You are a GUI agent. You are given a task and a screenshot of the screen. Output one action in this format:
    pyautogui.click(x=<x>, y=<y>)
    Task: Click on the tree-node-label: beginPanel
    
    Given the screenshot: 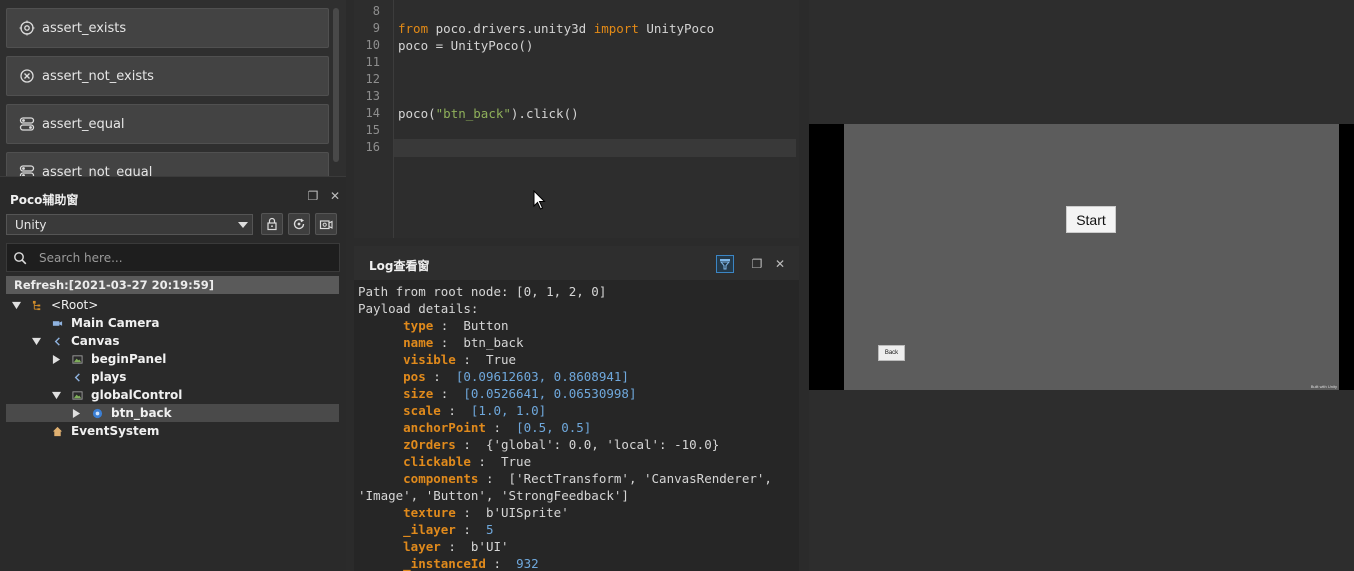 What is the action you would take?
    pyautogui.click(x=129, y=359)
    